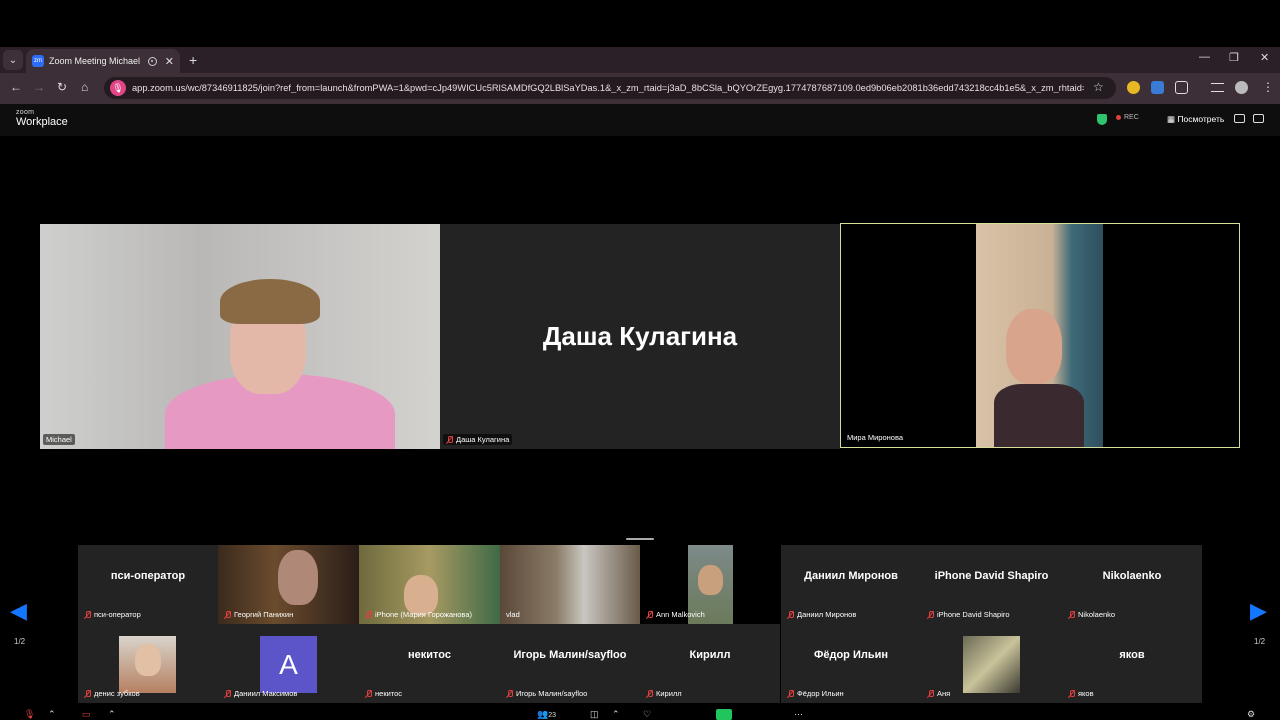  I want to click on avatar-letter: A, so click(288, 664).